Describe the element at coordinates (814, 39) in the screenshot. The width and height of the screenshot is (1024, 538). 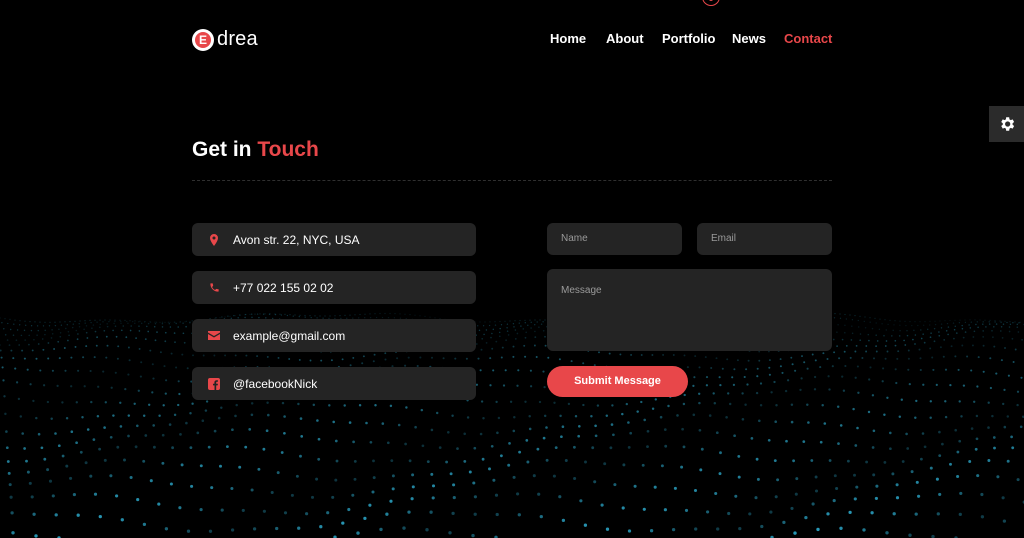
I see `nav-contact: Contact` at that location.